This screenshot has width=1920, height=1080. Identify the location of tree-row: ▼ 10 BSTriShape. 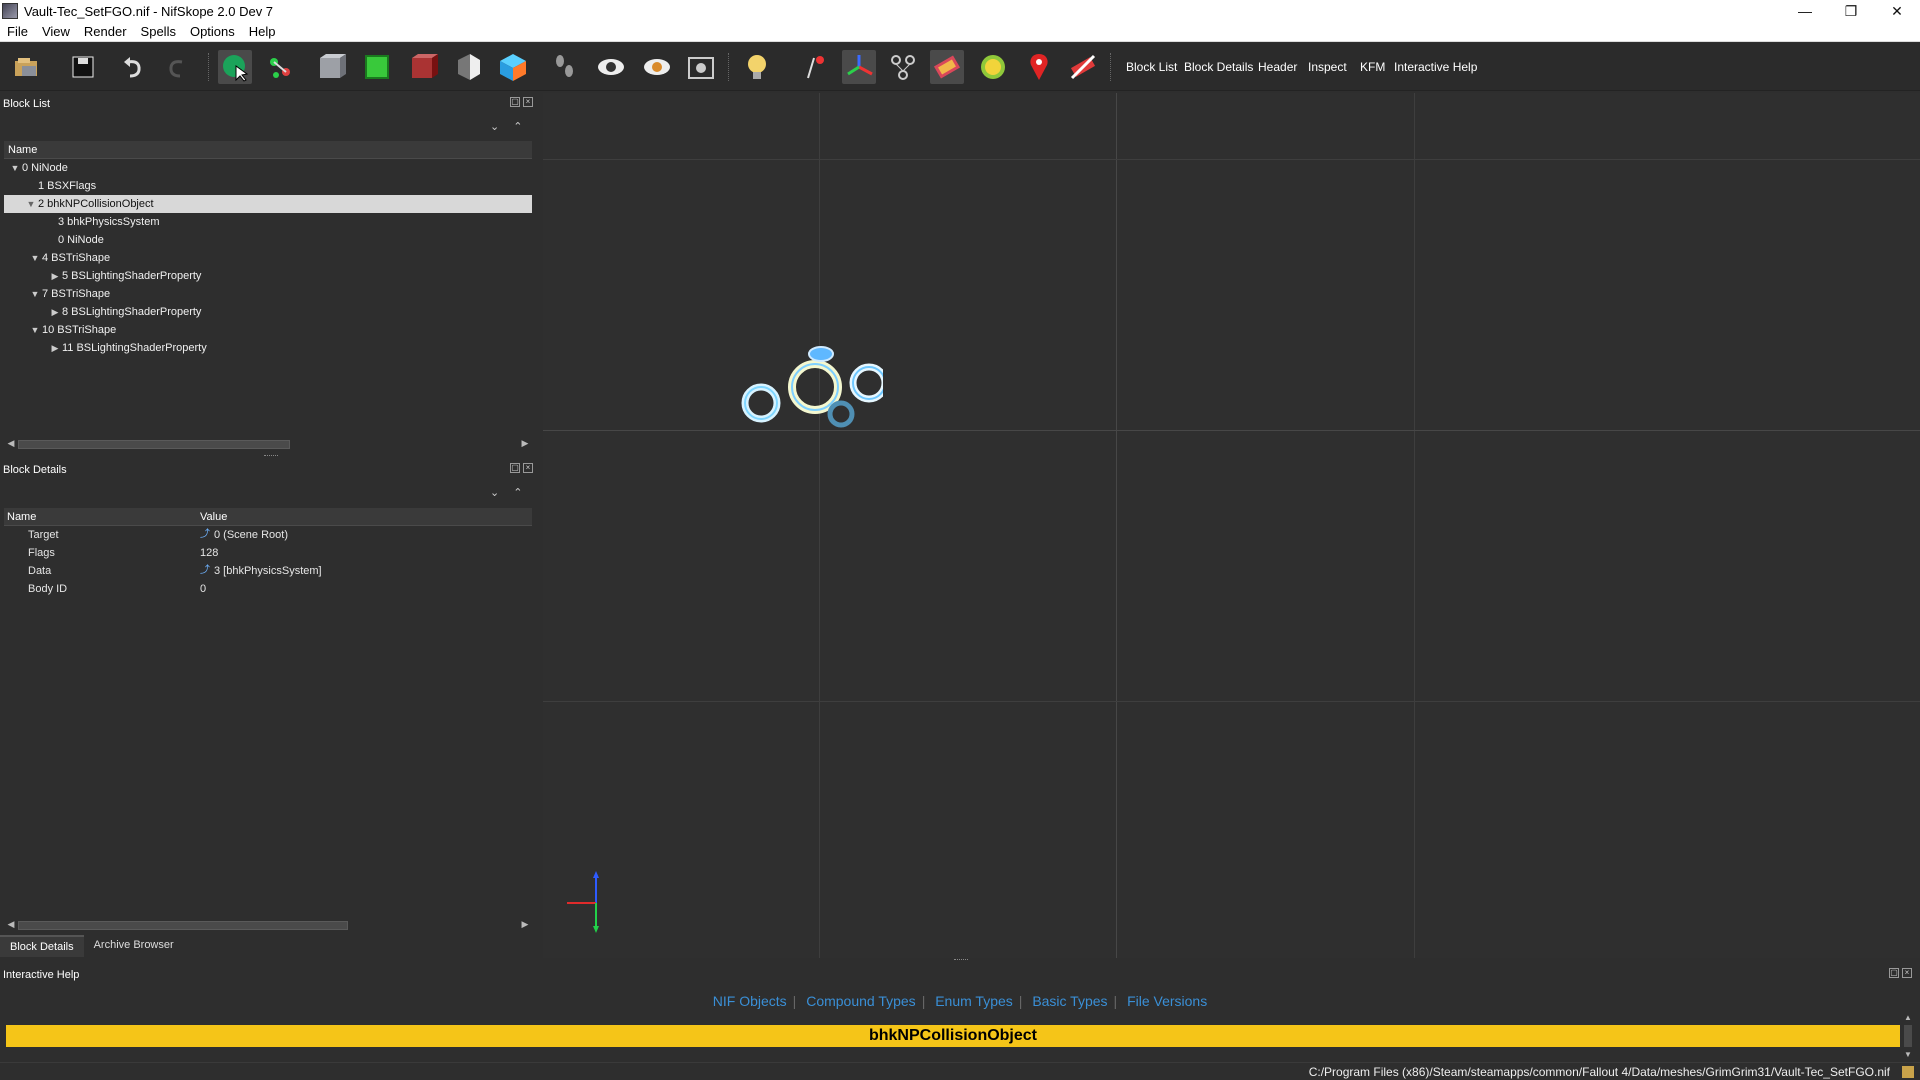
(268, 330).